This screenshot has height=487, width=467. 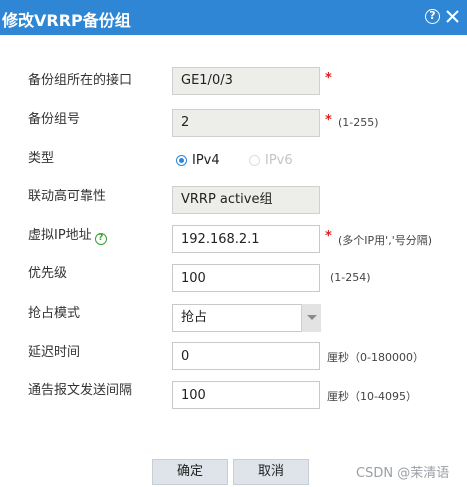 What do you see at coordinates (48, 273) in the screenshot?
I see `priority-label: 优先级` at bounding box center [48, 273].